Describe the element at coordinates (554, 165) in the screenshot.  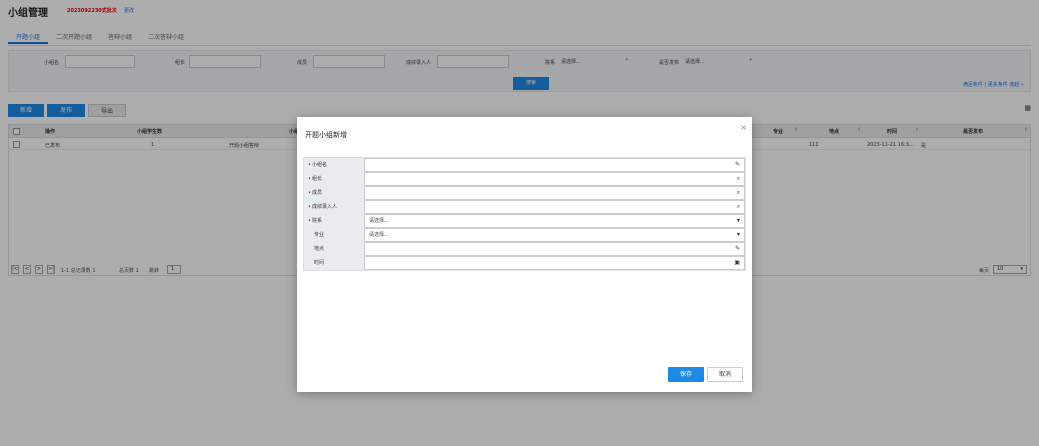
I see `group-name-field: ✎` at that location.